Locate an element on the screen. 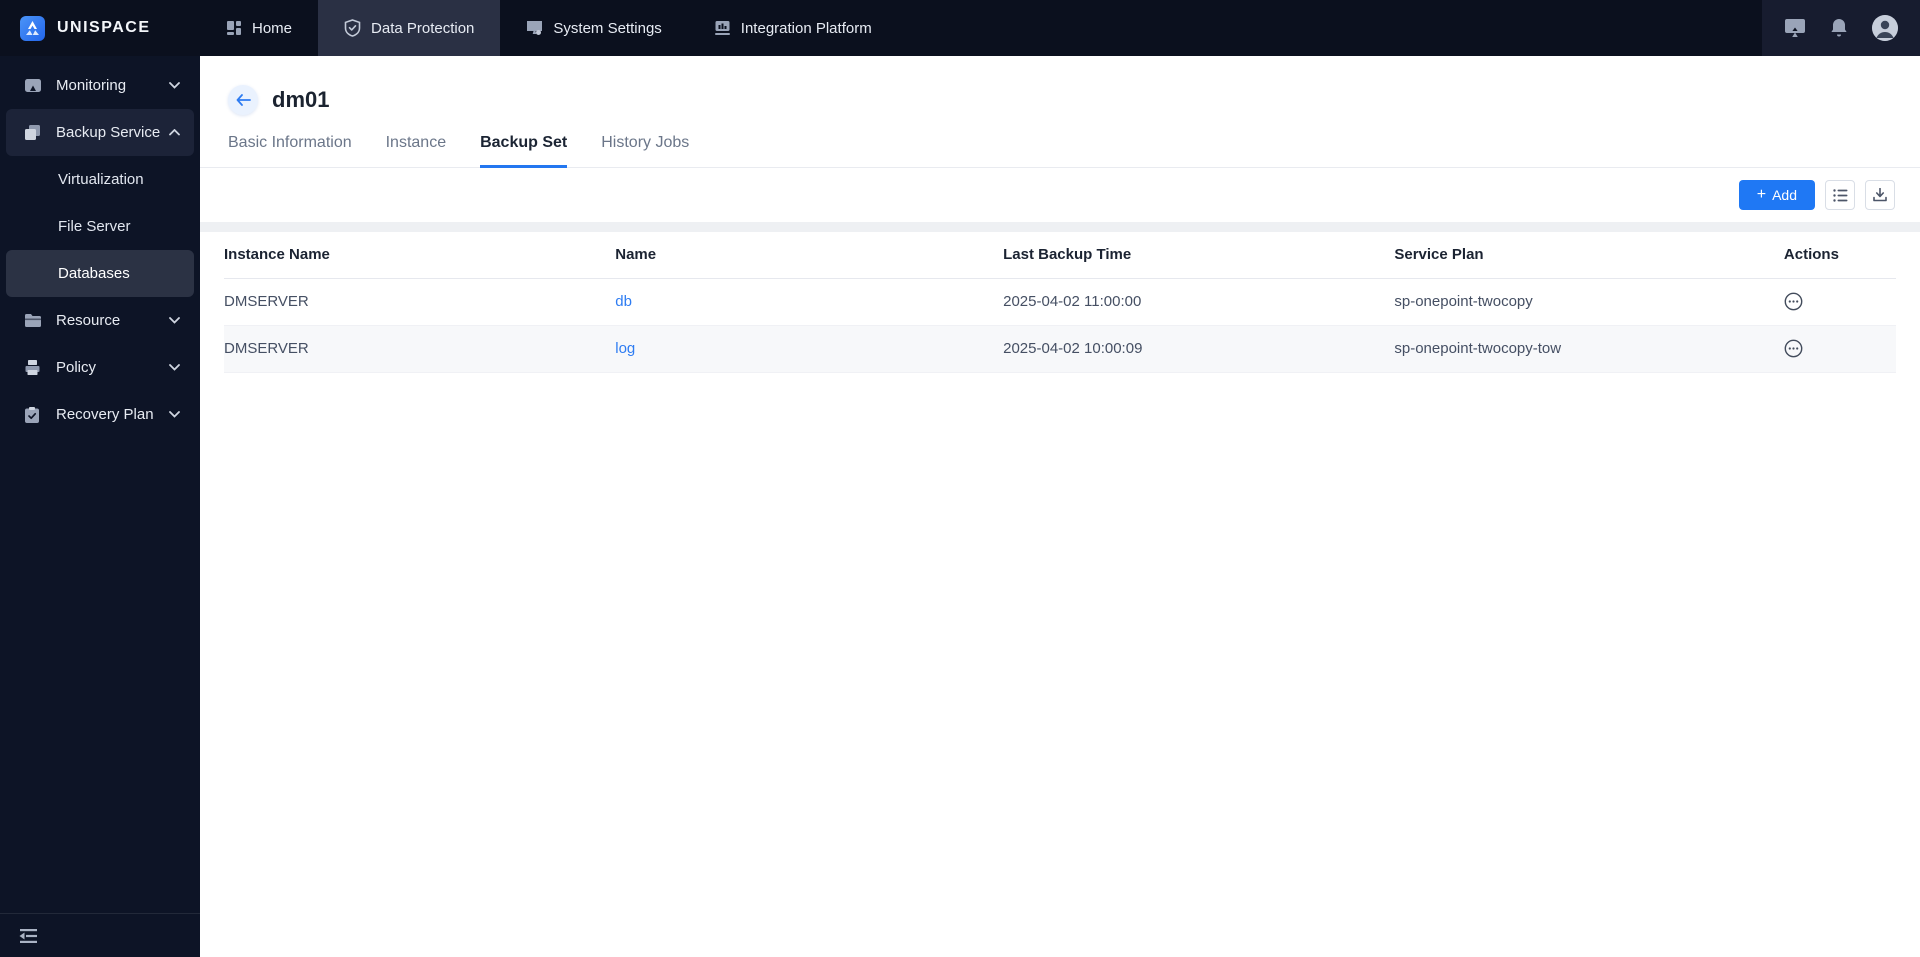 This screenshot has height=957, width=1920. bell-icon is located at coordinates (1839, 28).